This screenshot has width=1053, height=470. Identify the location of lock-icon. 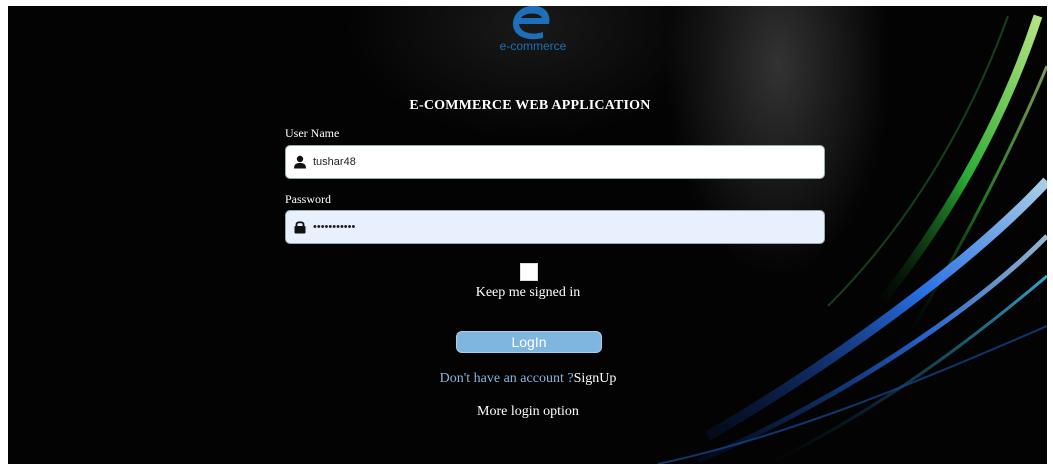
(300, 227).